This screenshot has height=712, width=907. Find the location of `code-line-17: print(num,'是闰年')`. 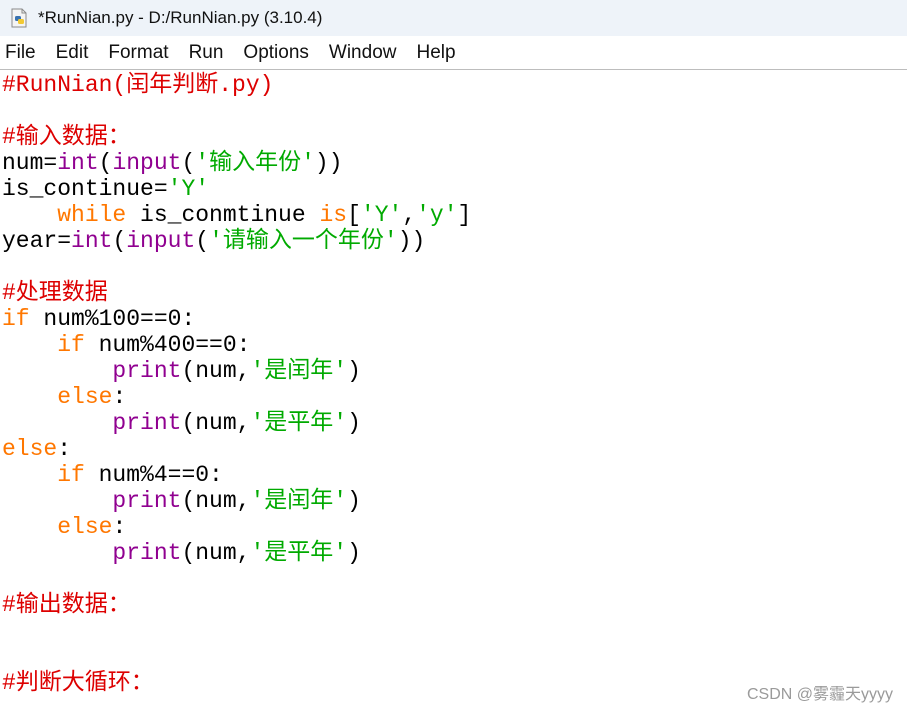

code-line-17: print(num,'是闰年') is located at coordinates (236, 501).